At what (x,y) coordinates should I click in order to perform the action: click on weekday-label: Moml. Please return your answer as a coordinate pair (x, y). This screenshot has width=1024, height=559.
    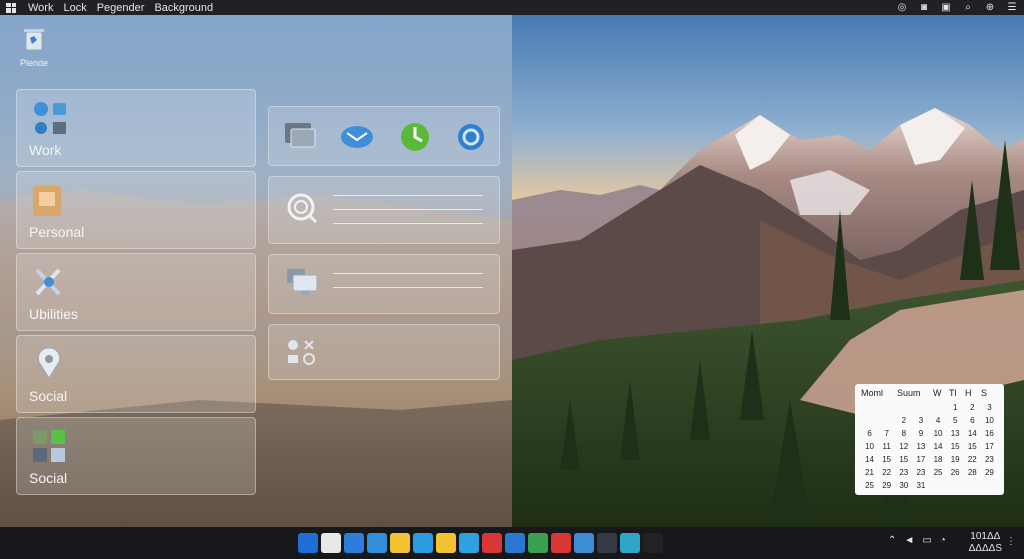
    Looking at the image, I should click on (872, 393).